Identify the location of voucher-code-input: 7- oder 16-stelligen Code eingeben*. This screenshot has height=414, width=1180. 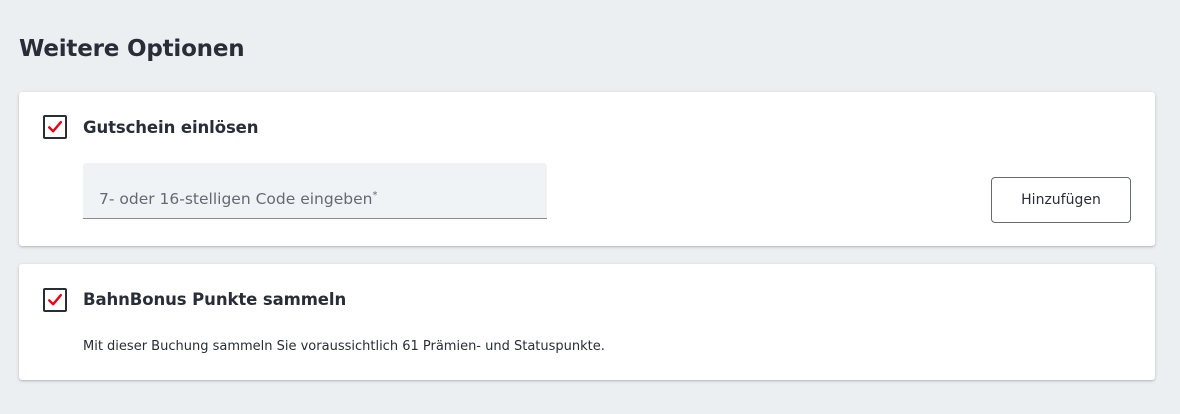
(315, 191).